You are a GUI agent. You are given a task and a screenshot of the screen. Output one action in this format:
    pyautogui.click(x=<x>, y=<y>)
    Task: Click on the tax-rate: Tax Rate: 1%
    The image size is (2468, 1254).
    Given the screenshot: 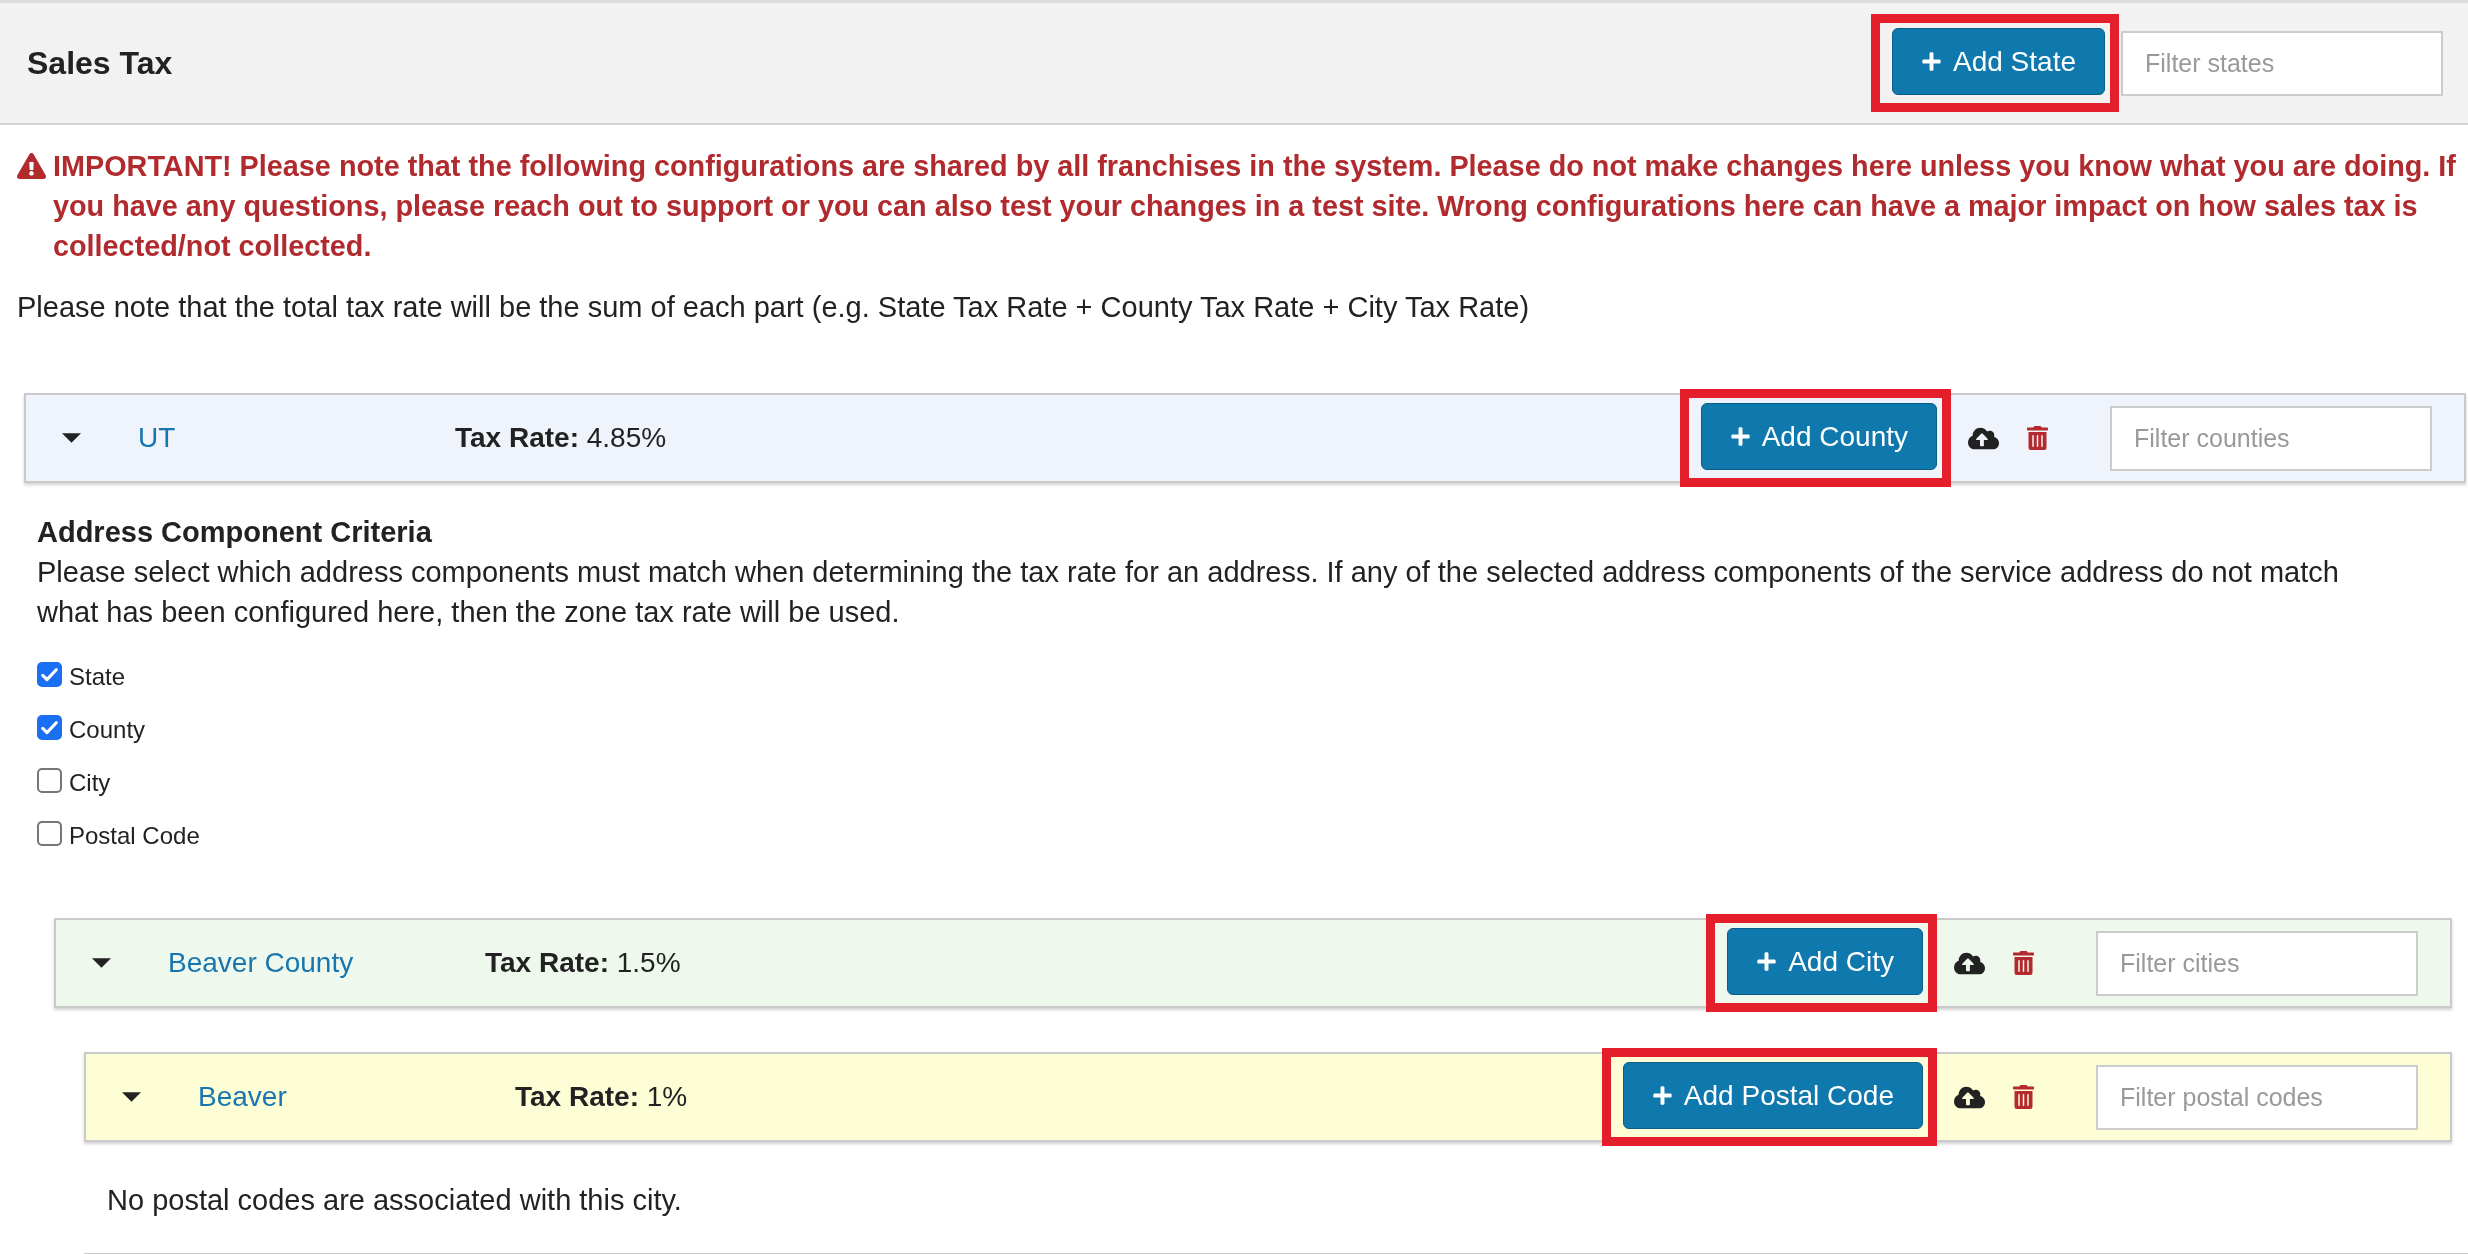 What is the action you would take?
    pyautogui.click(x=601, y=1097)
    